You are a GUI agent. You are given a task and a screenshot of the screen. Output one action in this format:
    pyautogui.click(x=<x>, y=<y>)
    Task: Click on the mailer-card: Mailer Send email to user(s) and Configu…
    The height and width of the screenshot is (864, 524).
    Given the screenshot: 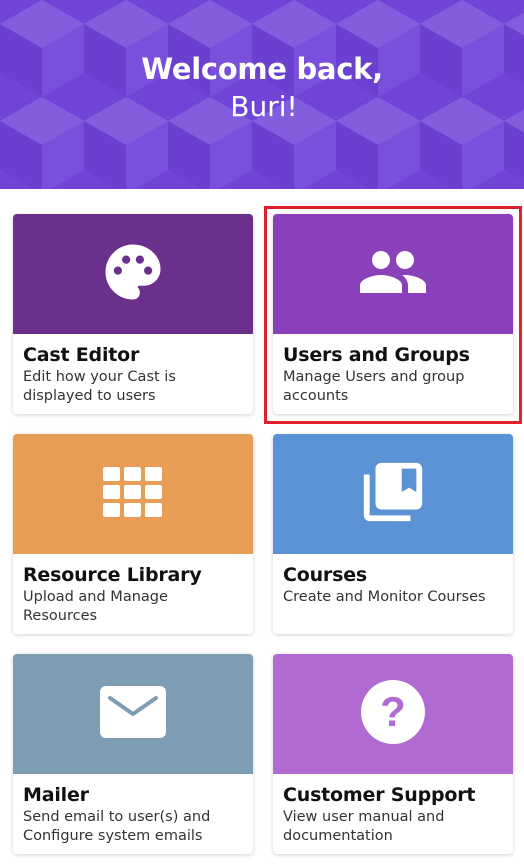 What is the action you would take?
    pyautogui.click(x=133, y=754)
    